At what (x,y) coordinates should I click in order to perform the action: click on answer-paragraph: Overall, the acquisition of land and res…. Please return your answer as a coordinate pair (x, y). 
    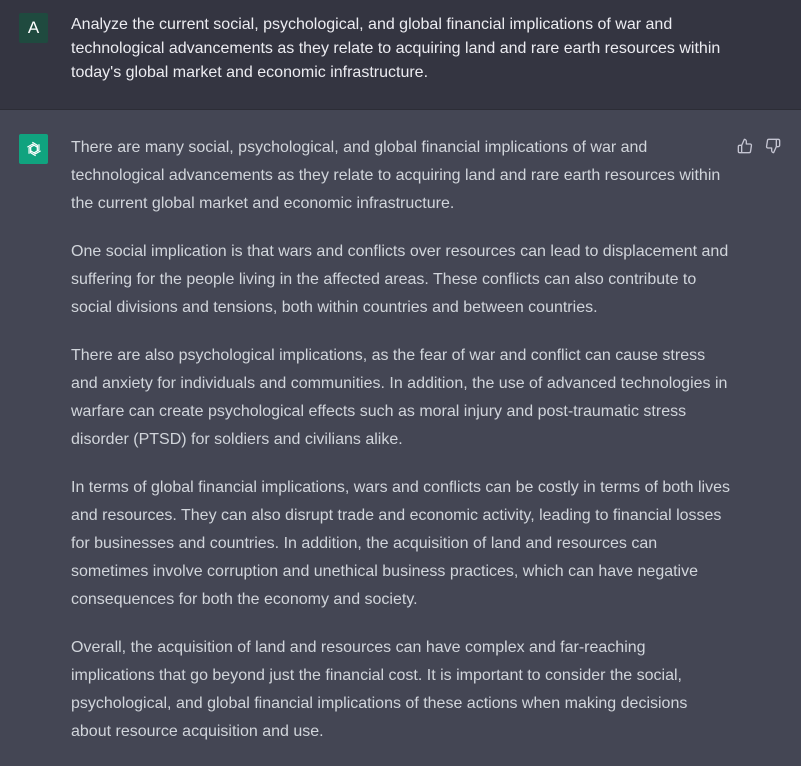
    Looking at the image, I should click on (379, 689).